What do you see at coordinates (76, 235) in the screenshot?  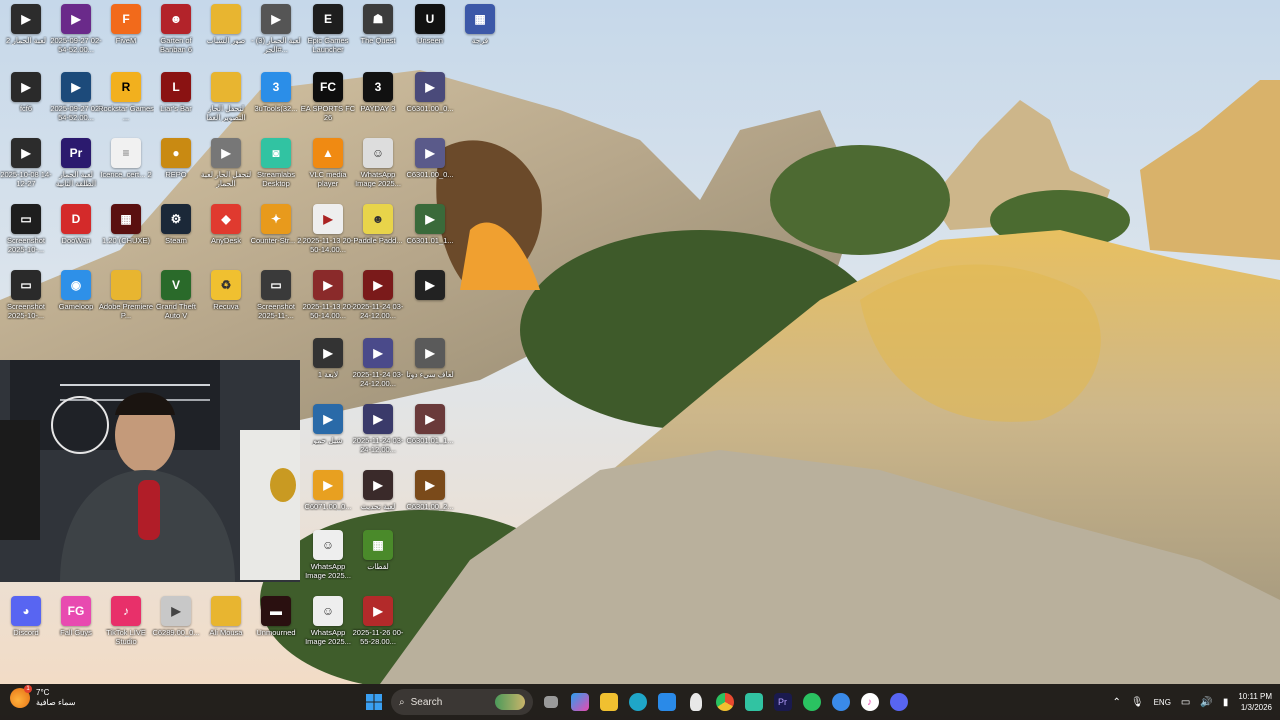 I see `desktop-icon: D DooWan` at bounding box center [76, 235].